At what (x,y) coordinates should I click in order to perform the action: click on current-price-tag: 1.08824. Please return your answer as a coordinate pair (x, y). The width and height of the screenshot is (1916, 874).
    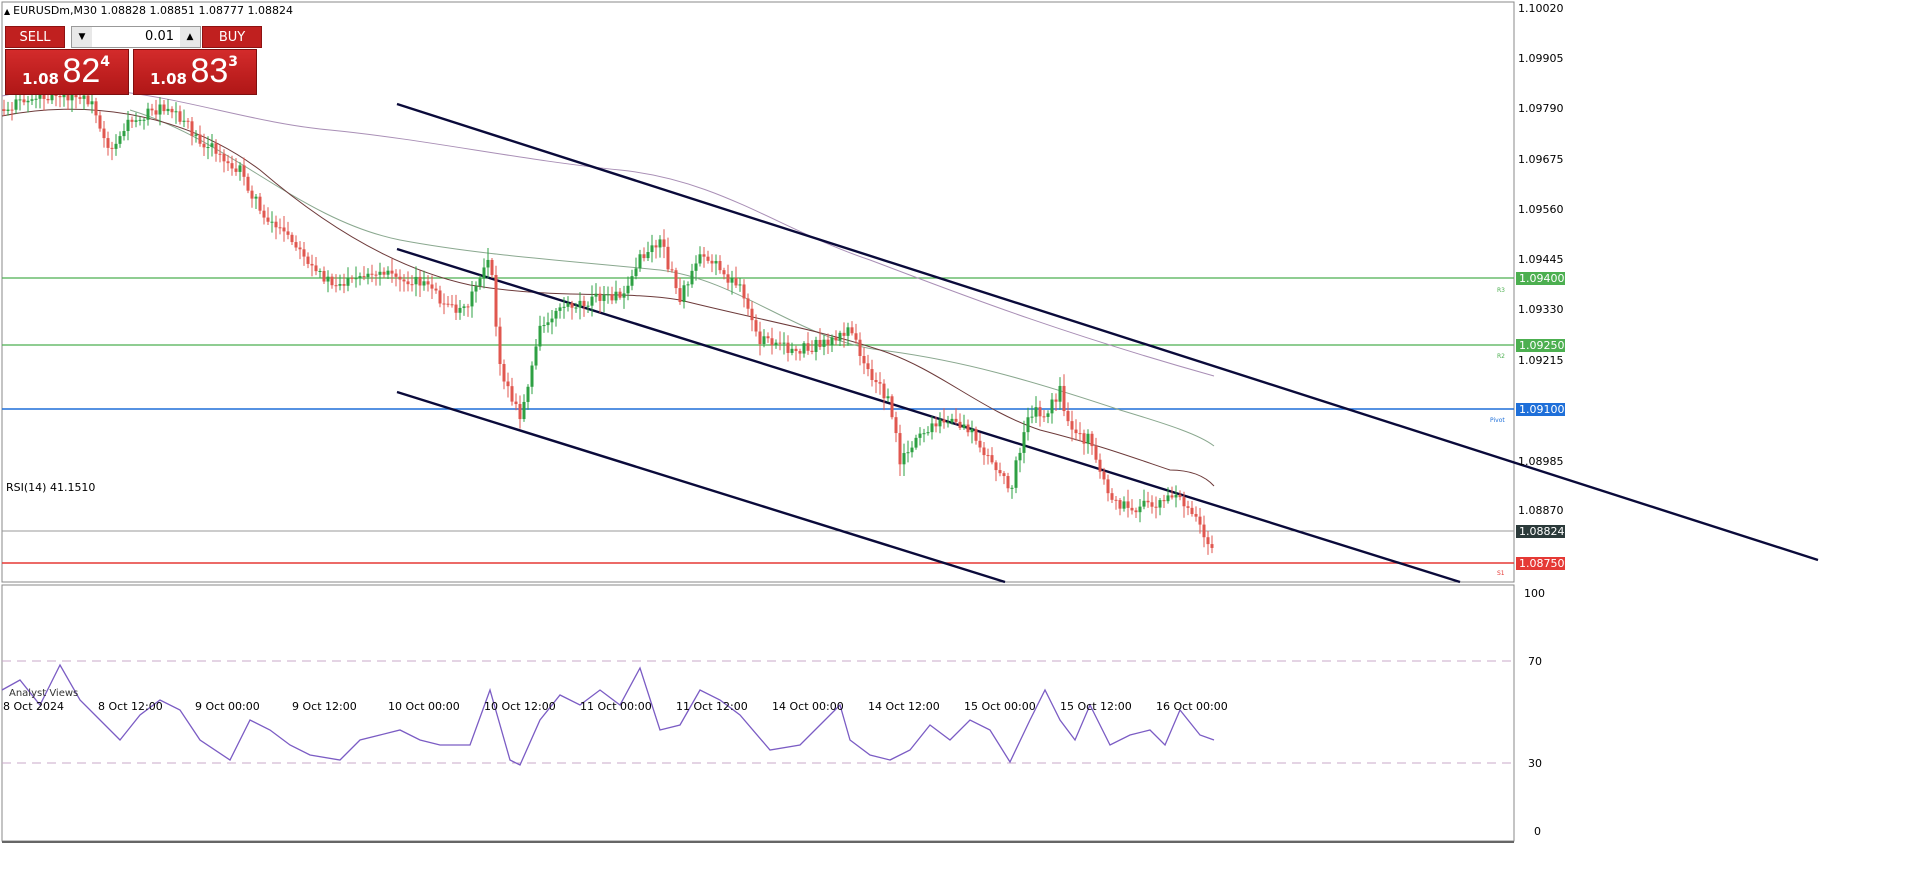
    Looking at the image, I should click on (1540, 531).